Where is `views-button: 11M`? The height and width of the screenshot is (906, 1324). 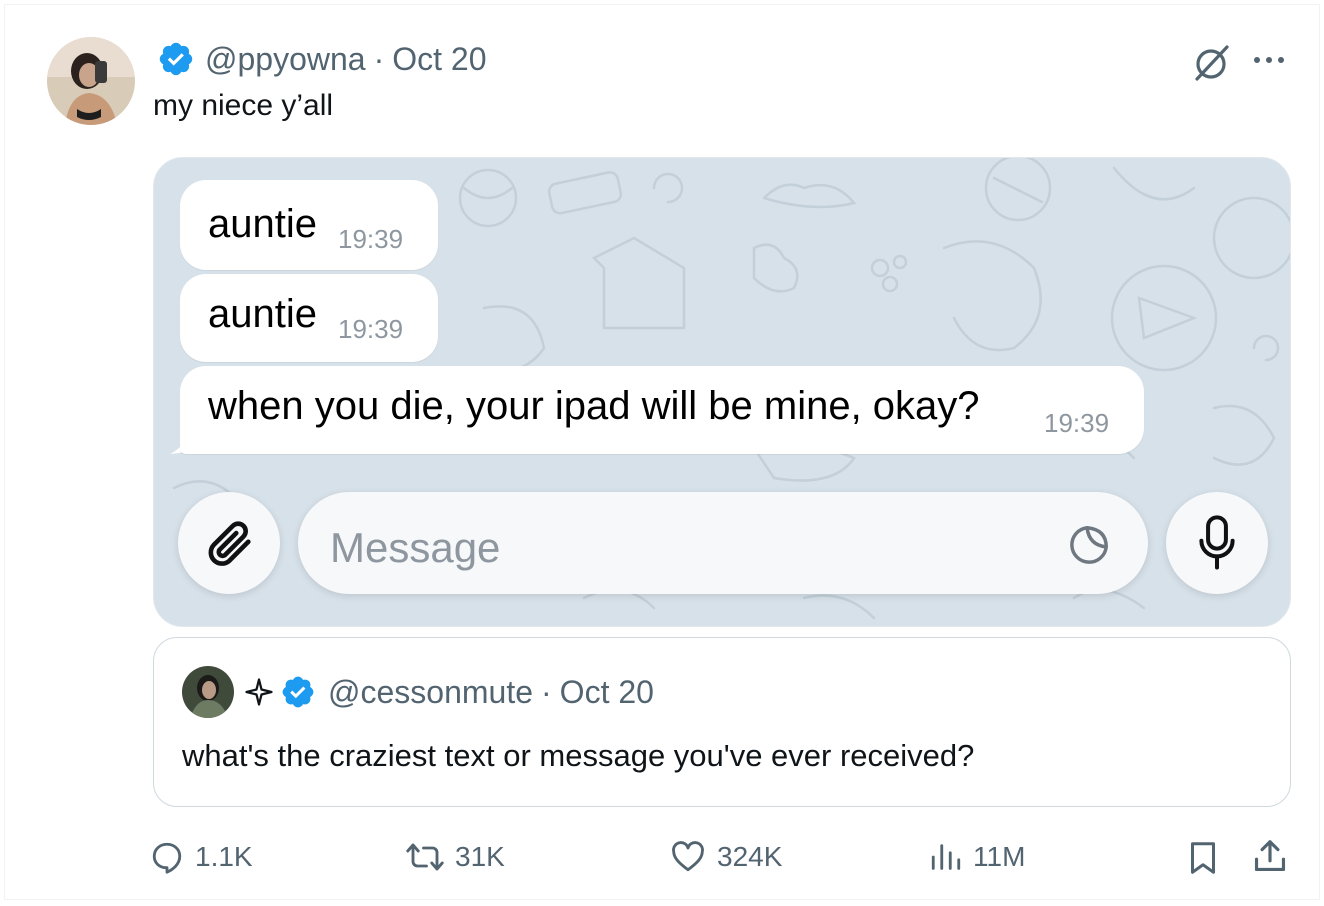
views-button: 11M is located at coordinates (977, 857).